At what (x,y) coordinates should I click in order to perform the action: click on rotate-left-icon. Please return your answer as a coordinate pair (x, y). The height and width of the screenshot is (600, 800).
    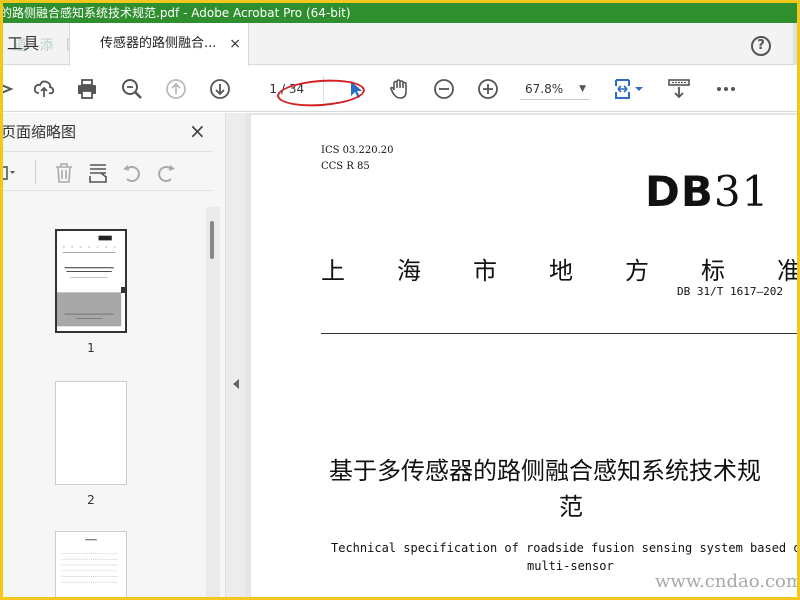
    Looking at the image, I should click on (132, 173).